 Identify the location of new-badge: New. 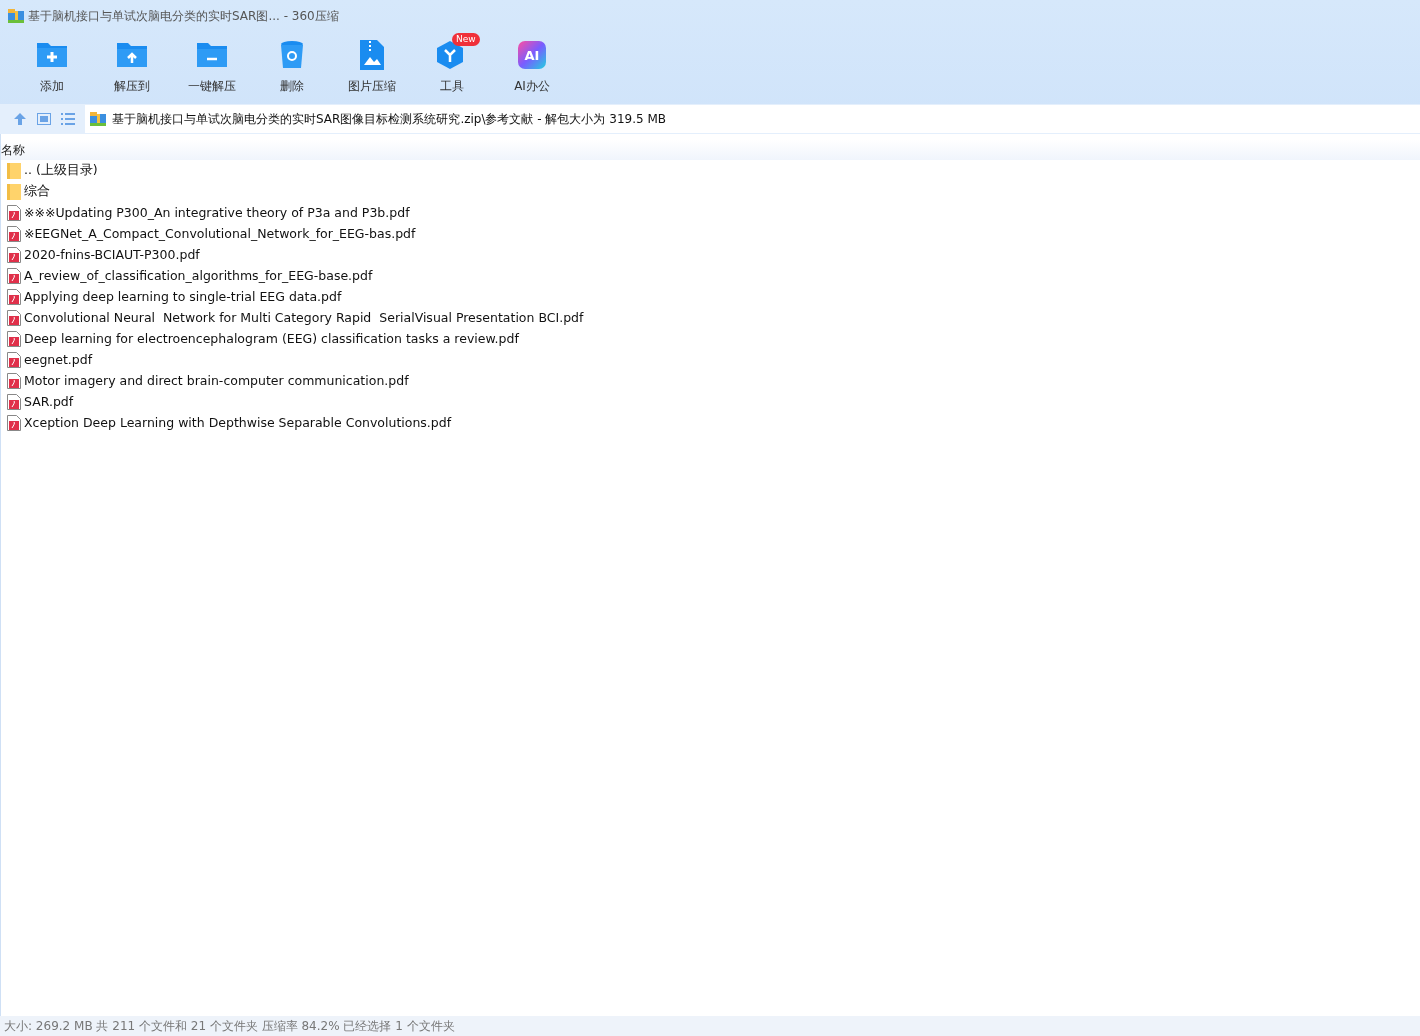
(466, 39).